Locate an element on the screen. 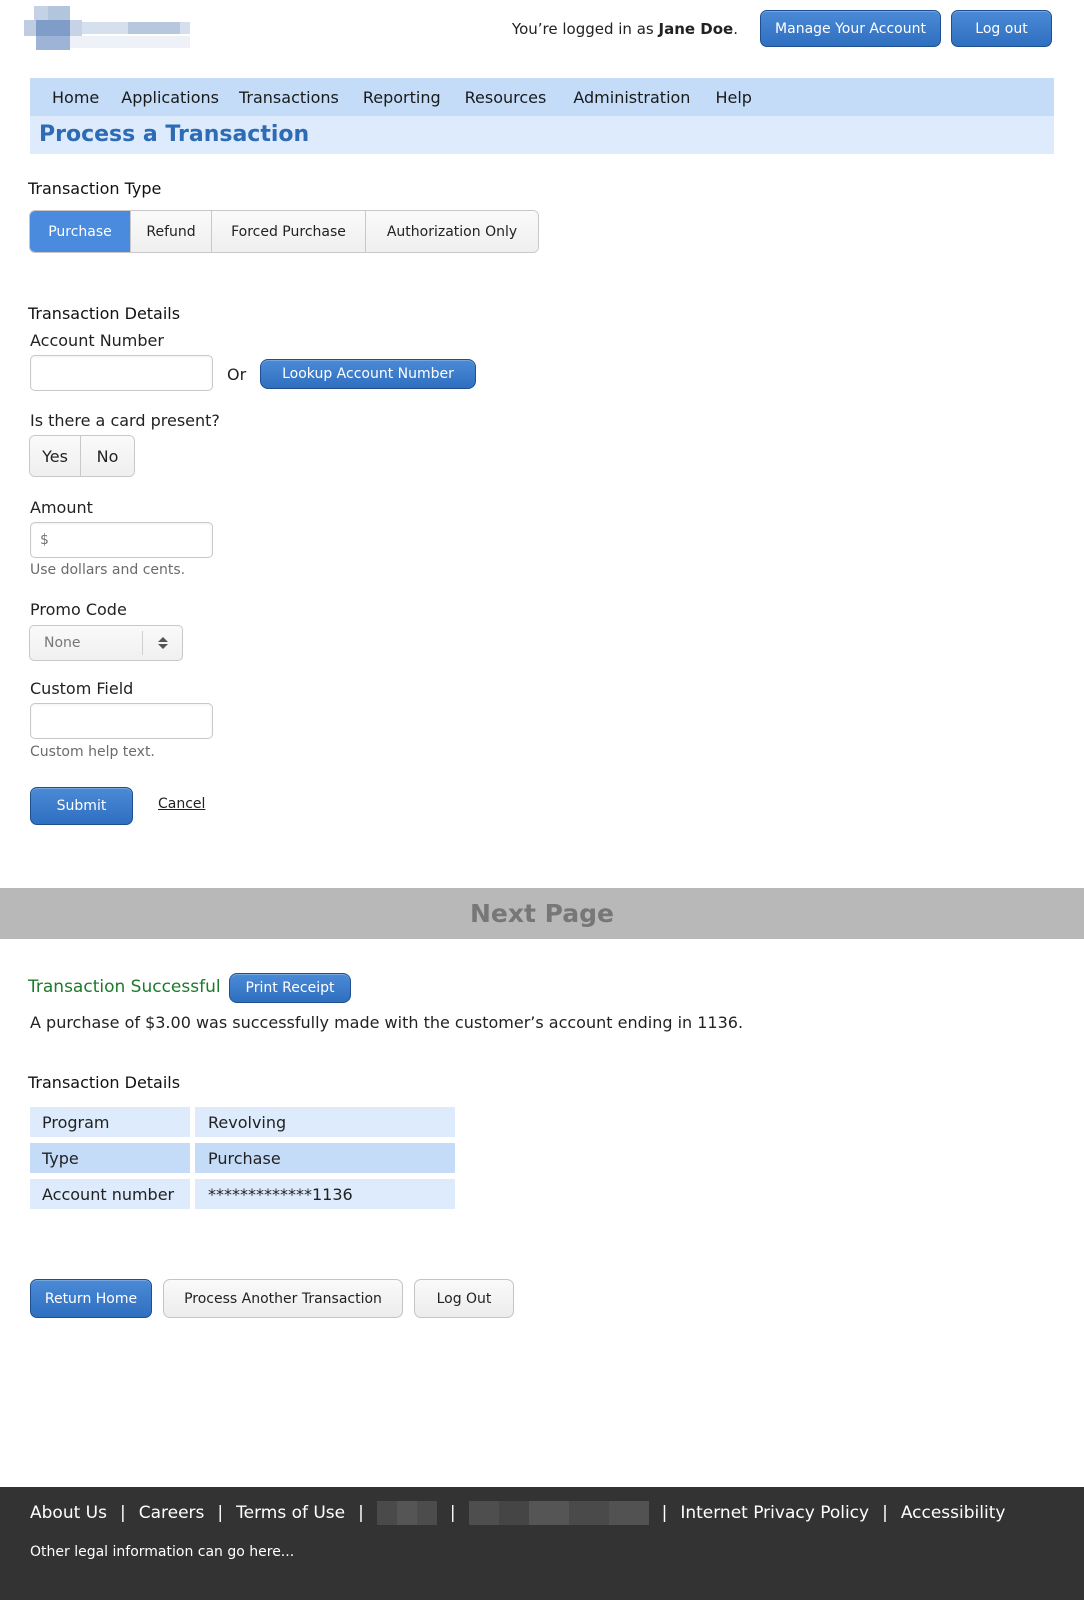 The image size is (1084, 1600). login-prefix: You’re logged in as is located at coordinates (585, 28).